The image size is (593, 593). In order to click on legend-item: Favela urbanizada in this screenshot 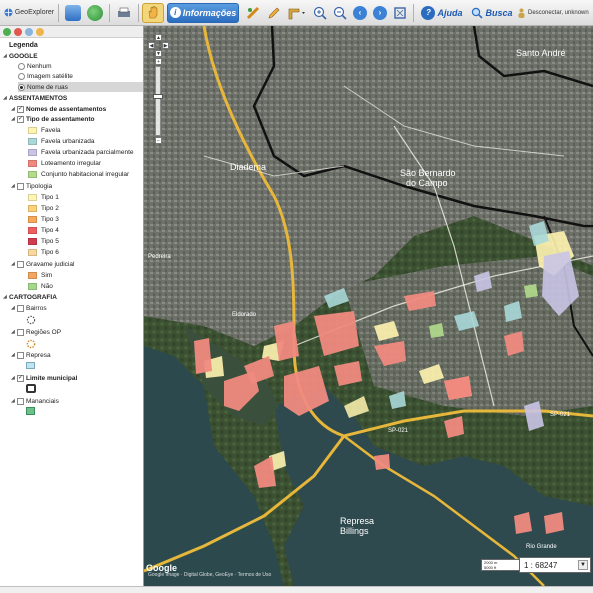, I will do `click(61, 141)`.